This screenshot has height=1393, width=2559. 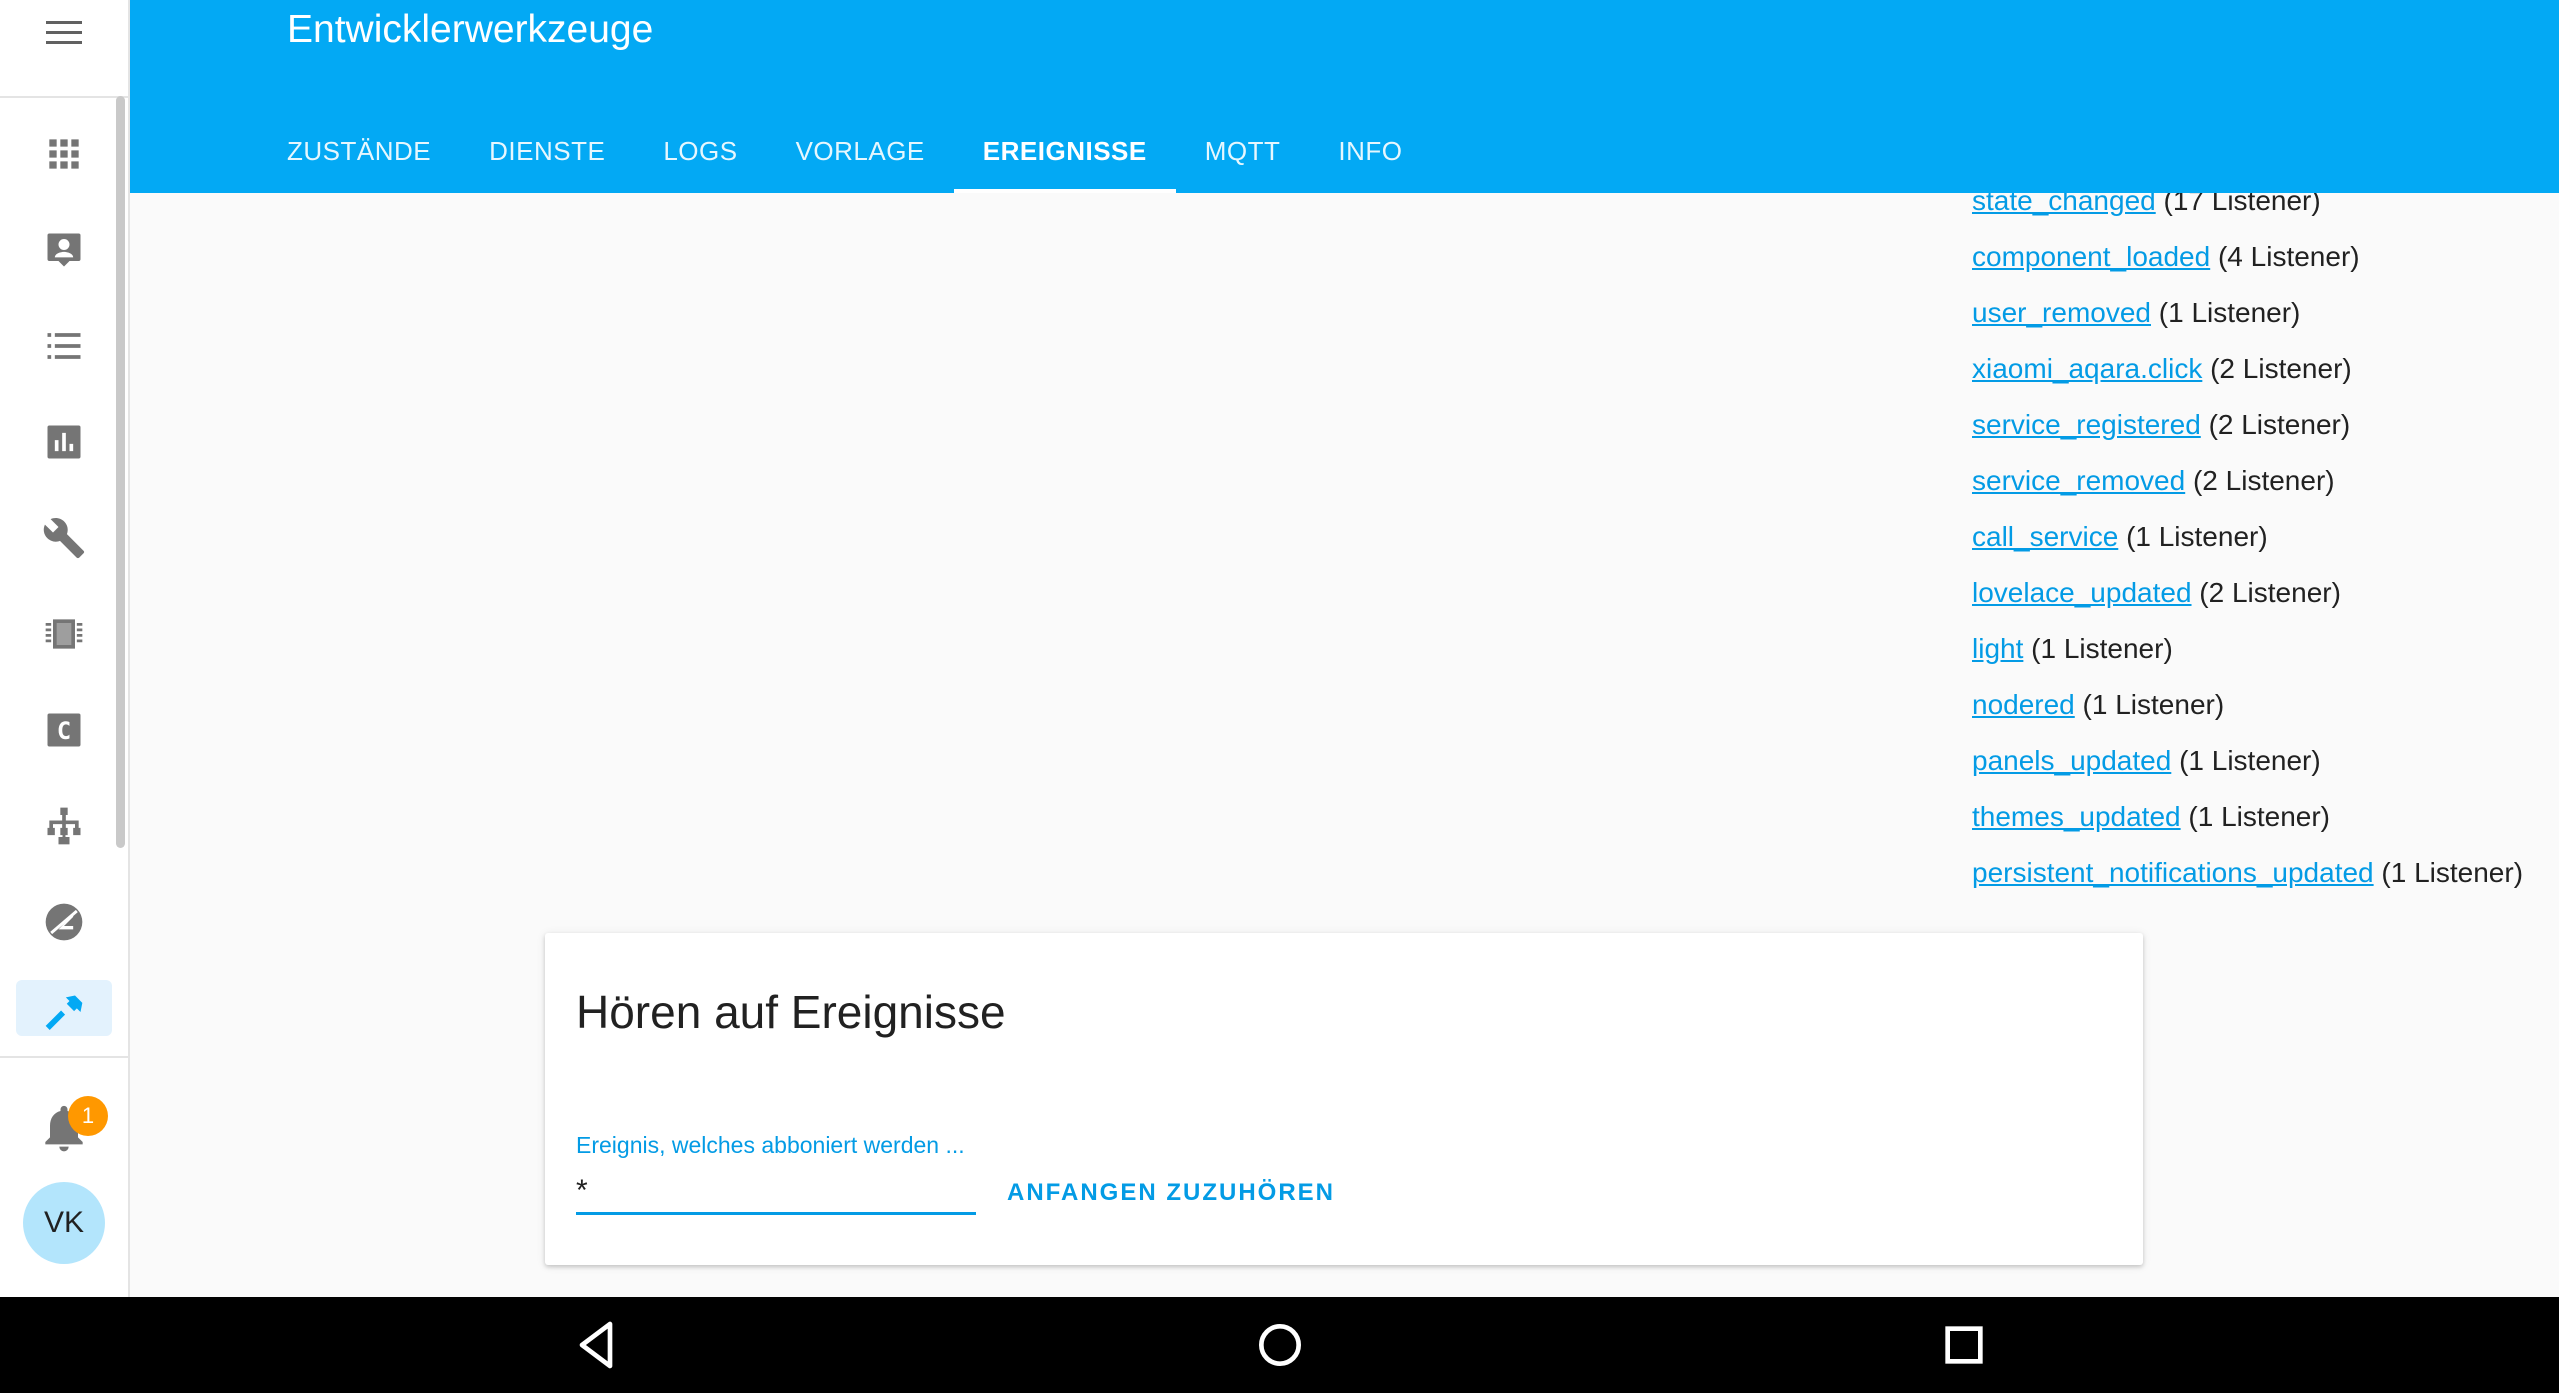 I want to click on system-nav-bar, so click(x=1279, y=1345).